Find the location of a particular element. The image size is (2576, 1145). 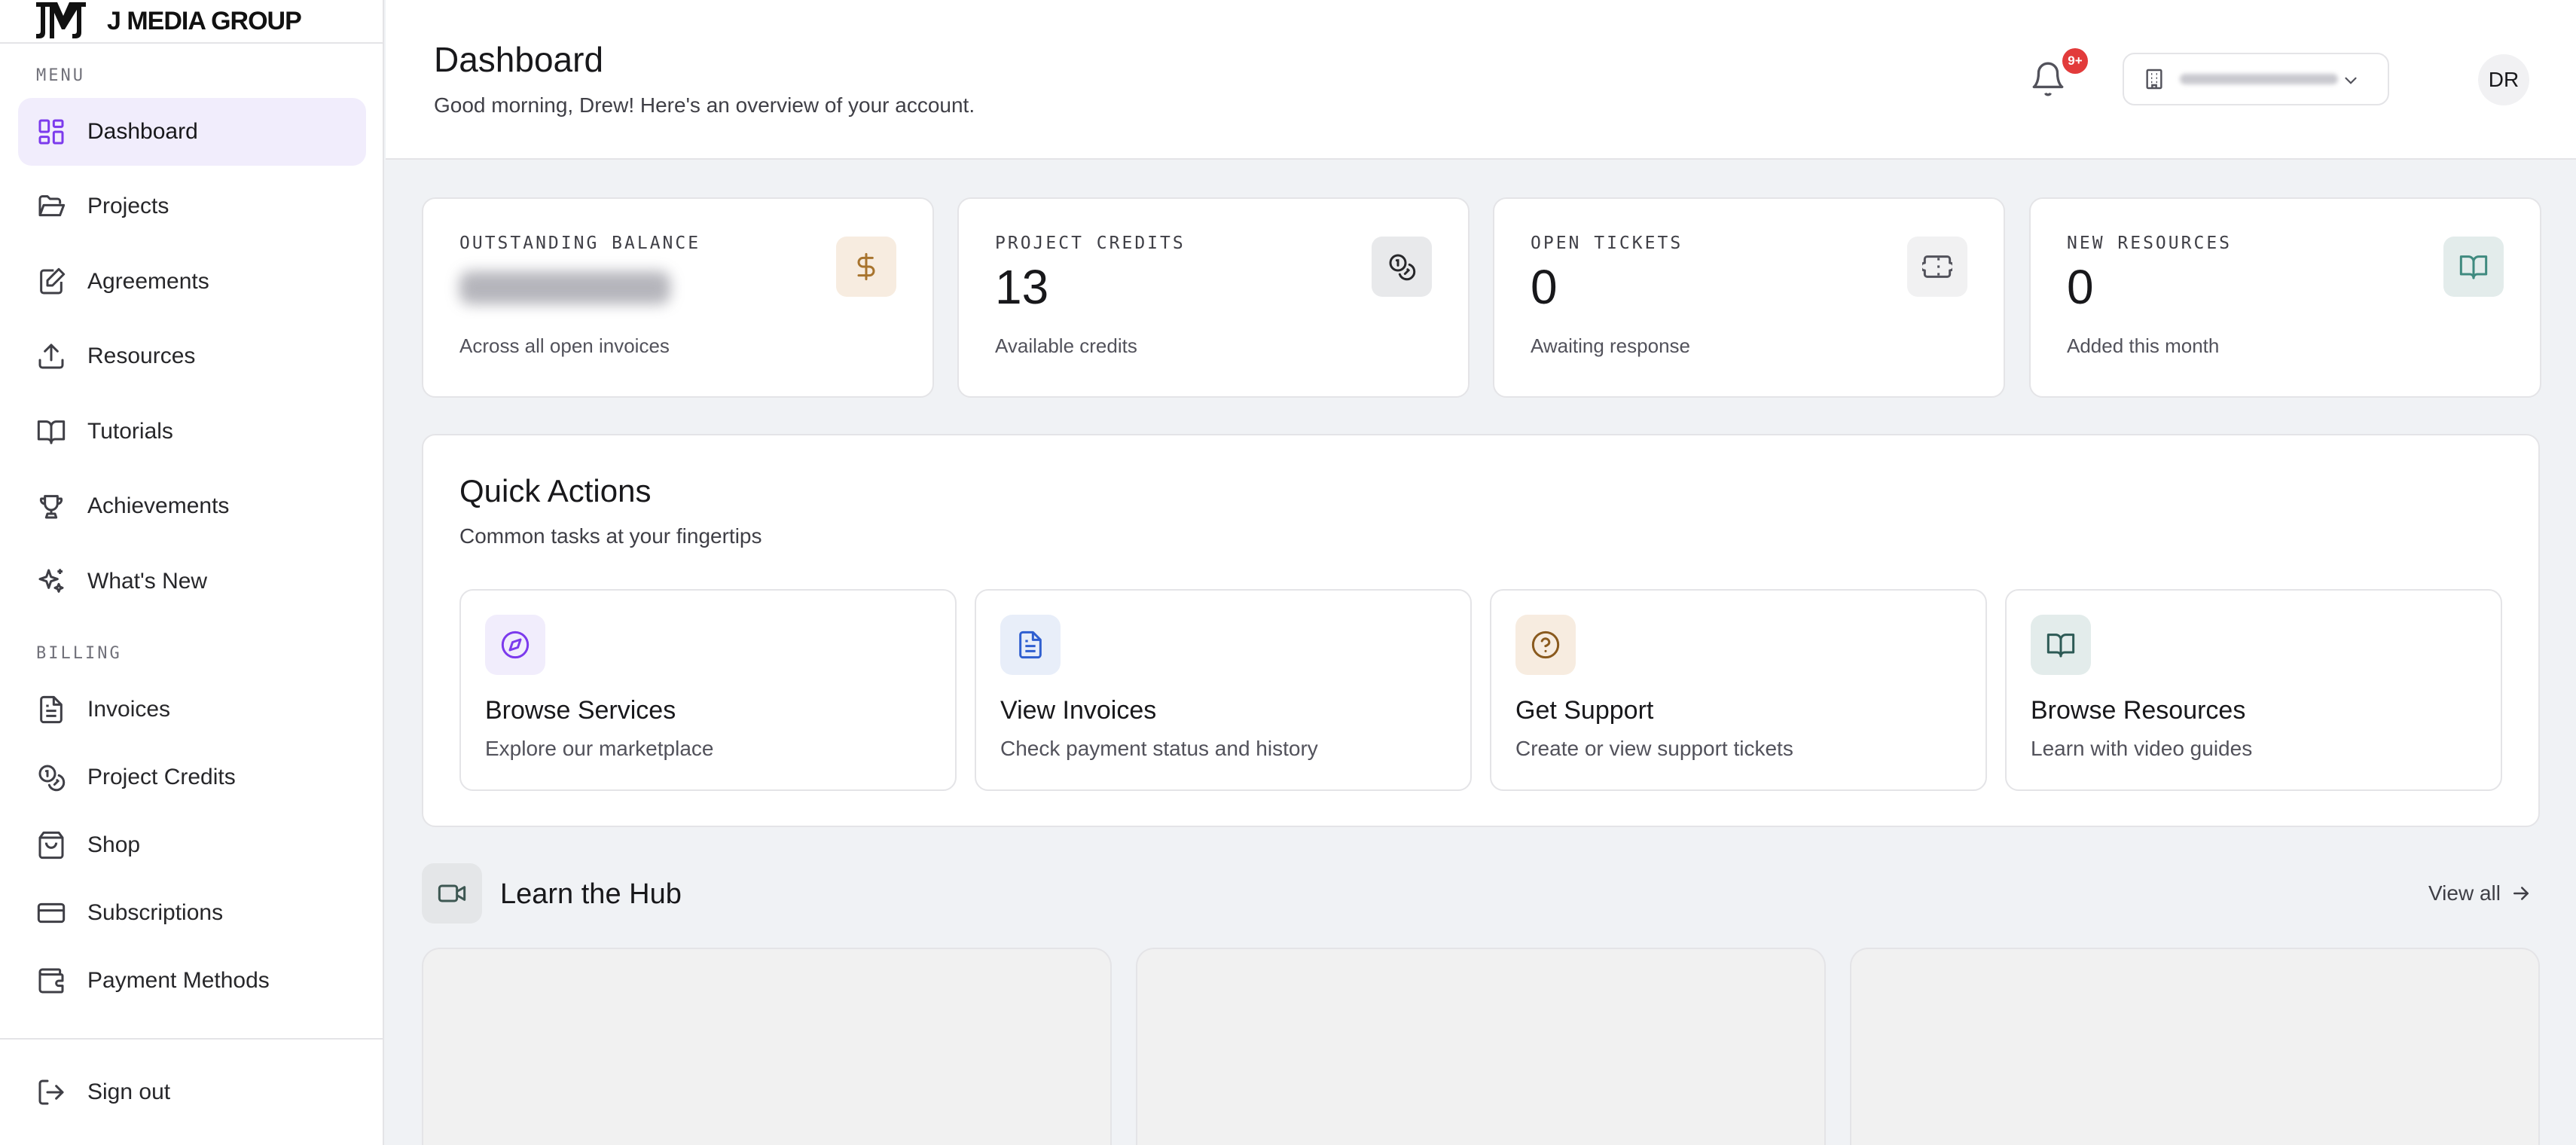

sidebar-item-label: Agreements is located at coordinates (148, 281).